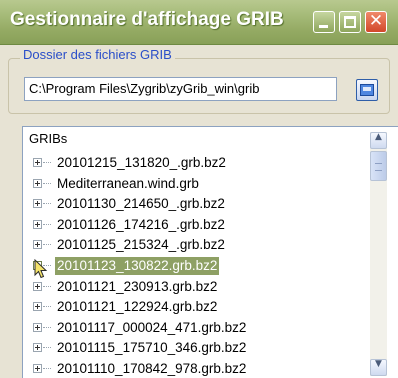  I want to click on title-bar: Gestionnaire d'affichage GRIB ✕, so click(199, 22).